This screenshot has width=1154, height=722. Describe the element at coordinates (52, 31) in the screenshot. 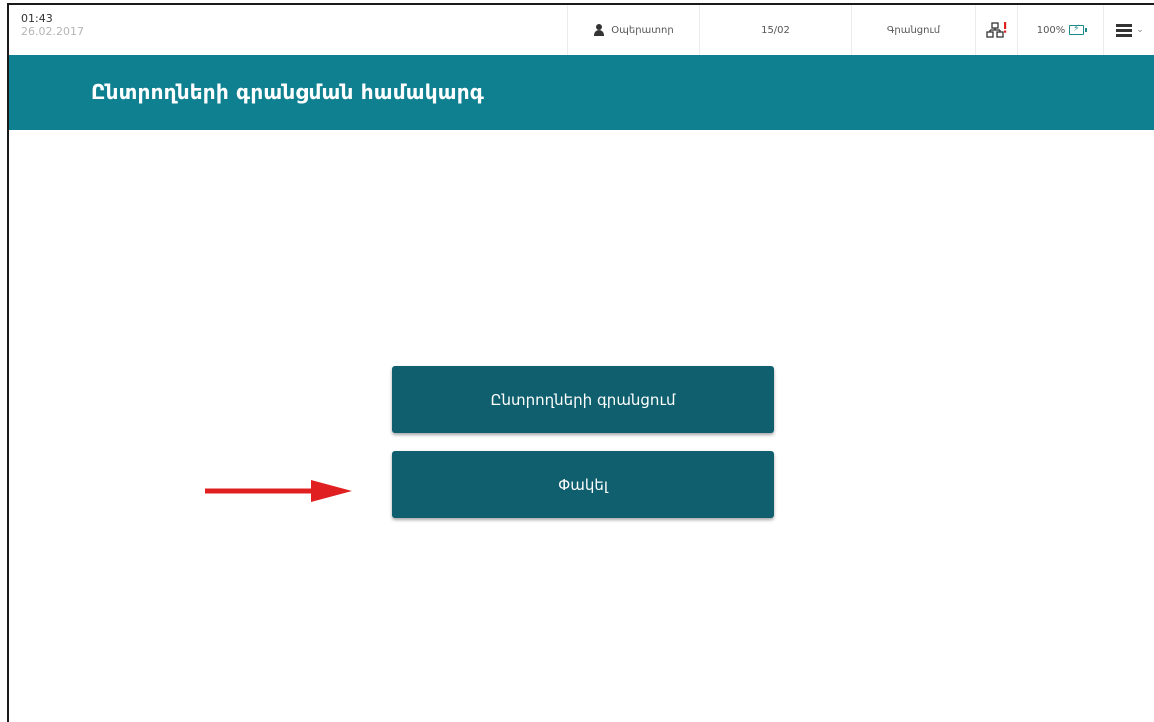

I see `clock-date: 26.02.2017` at that location.